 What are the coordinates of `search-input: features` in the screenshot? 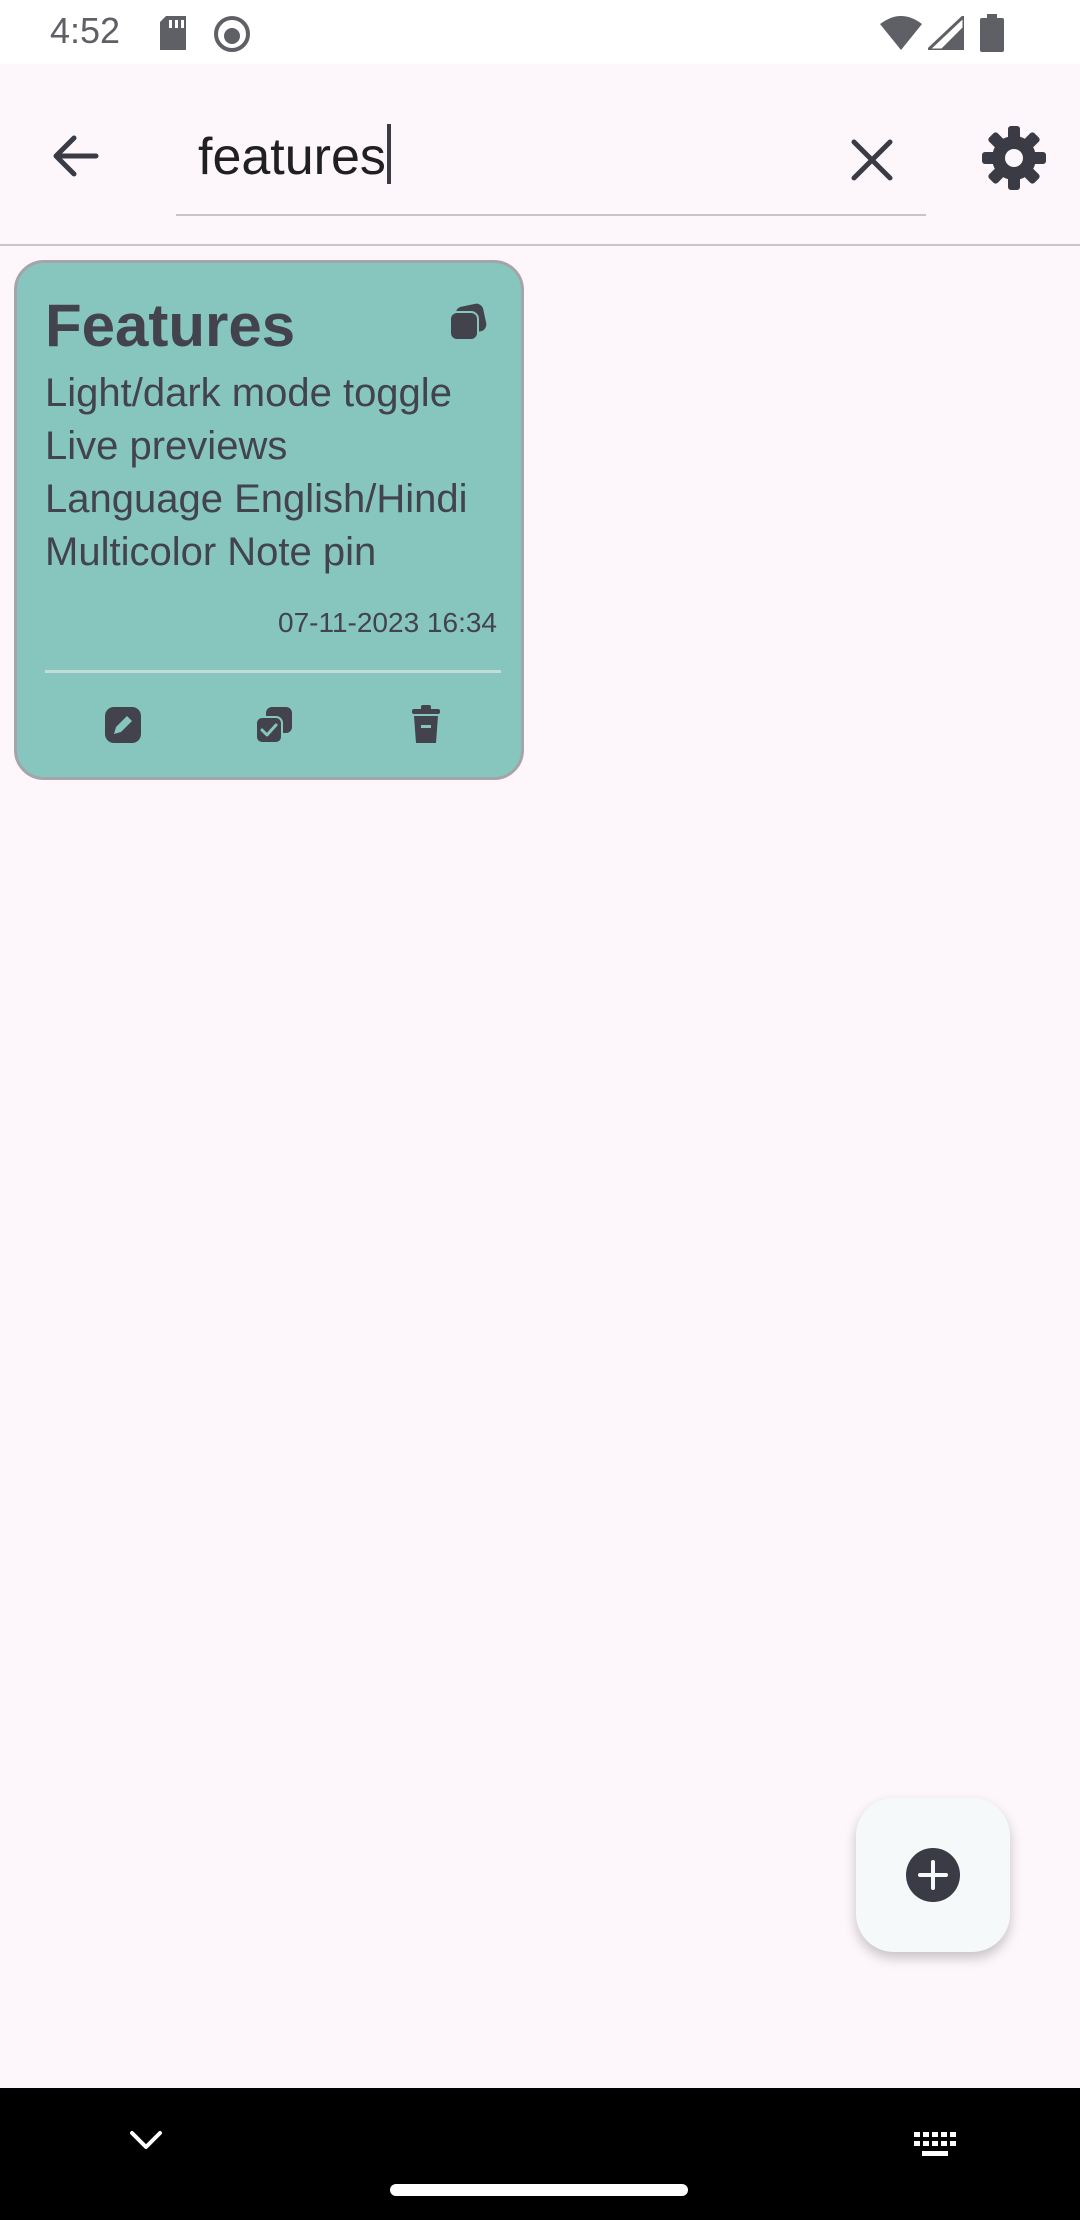 It's located at (551, 160).